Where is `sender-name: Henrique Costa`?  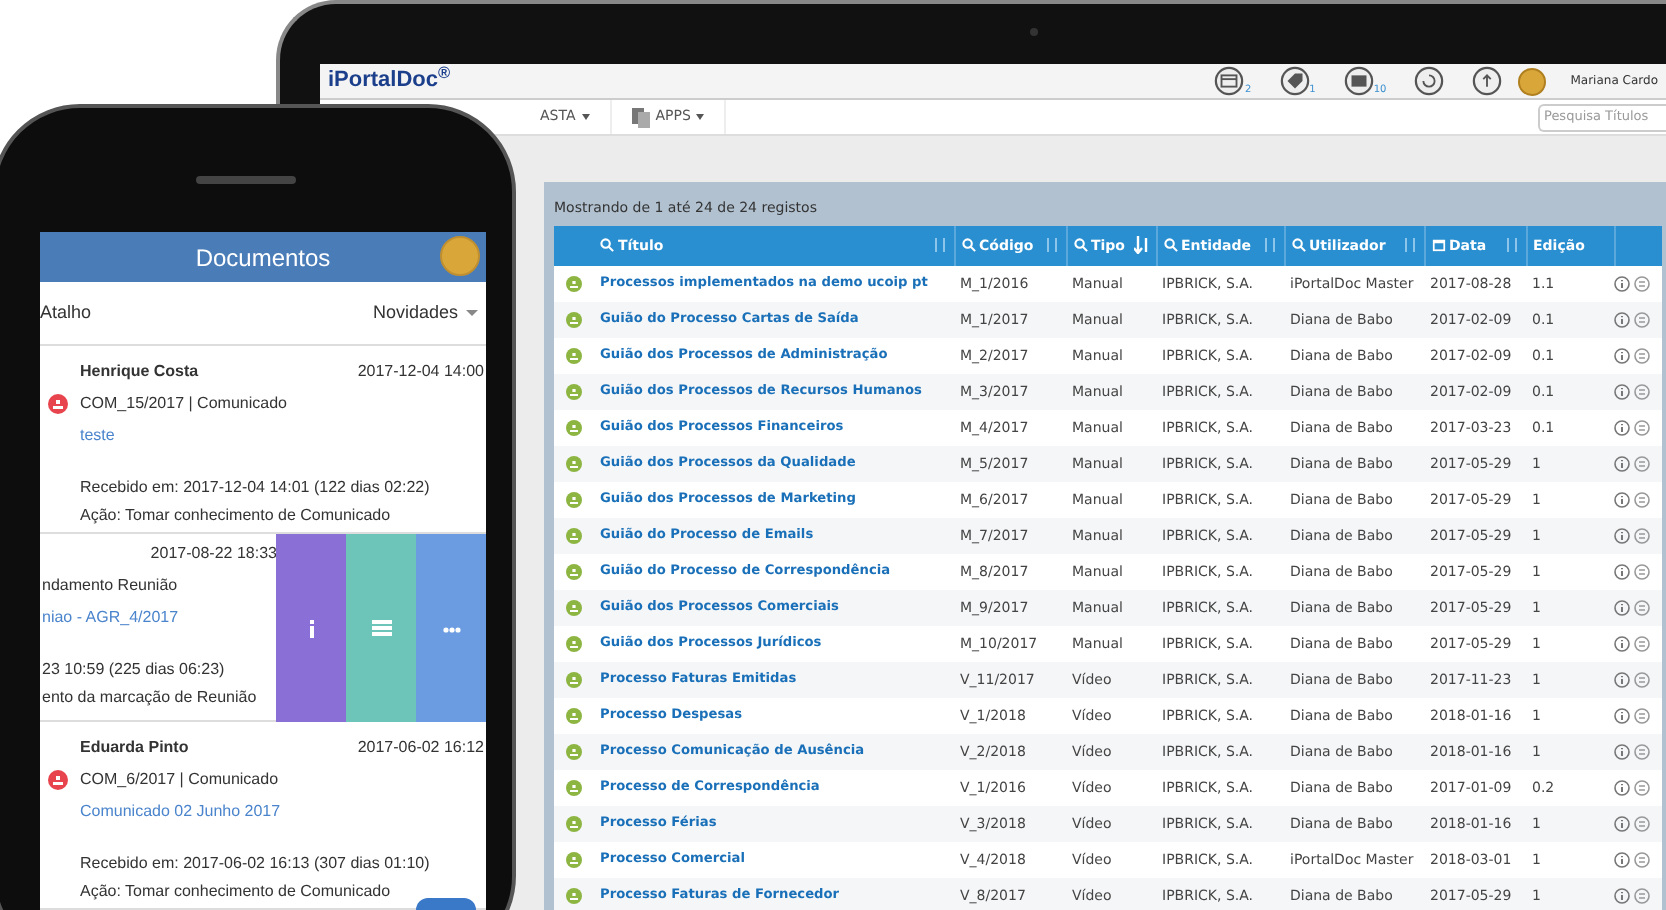 sender-name: Henrique Costa is located at coordinates (139, 372).